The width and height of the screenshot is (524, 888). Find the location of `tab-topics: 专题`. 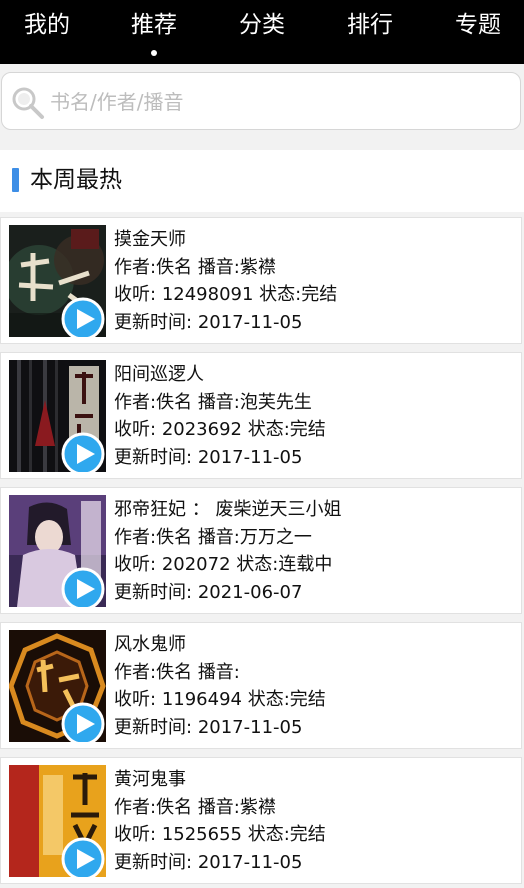

tab-topics: 专题 is located at coordinates (478, 25).